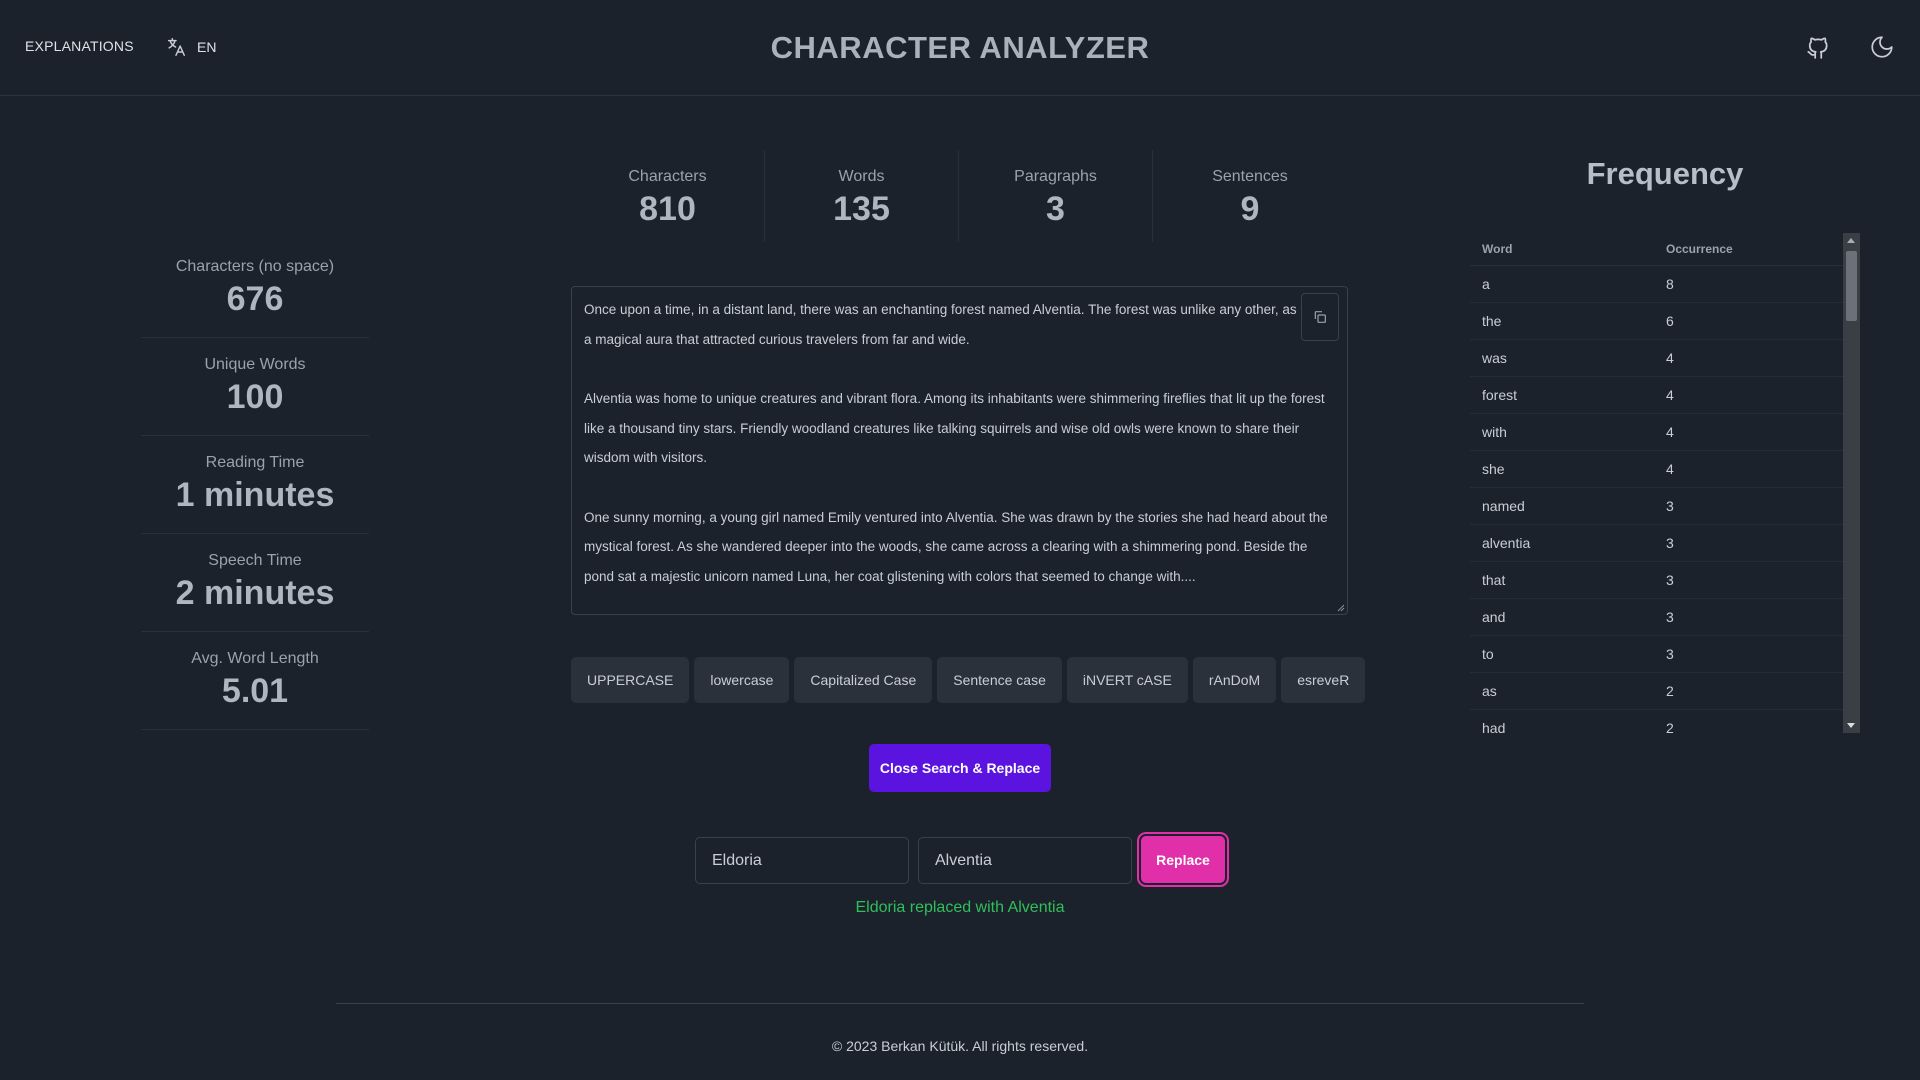 The width and height of the screenshot is (1920, 1080). Describe the element at coordinates (960, 907) in the screenshot. I see `replace-status-message: Eldoria replaced with Alventia` at that location.